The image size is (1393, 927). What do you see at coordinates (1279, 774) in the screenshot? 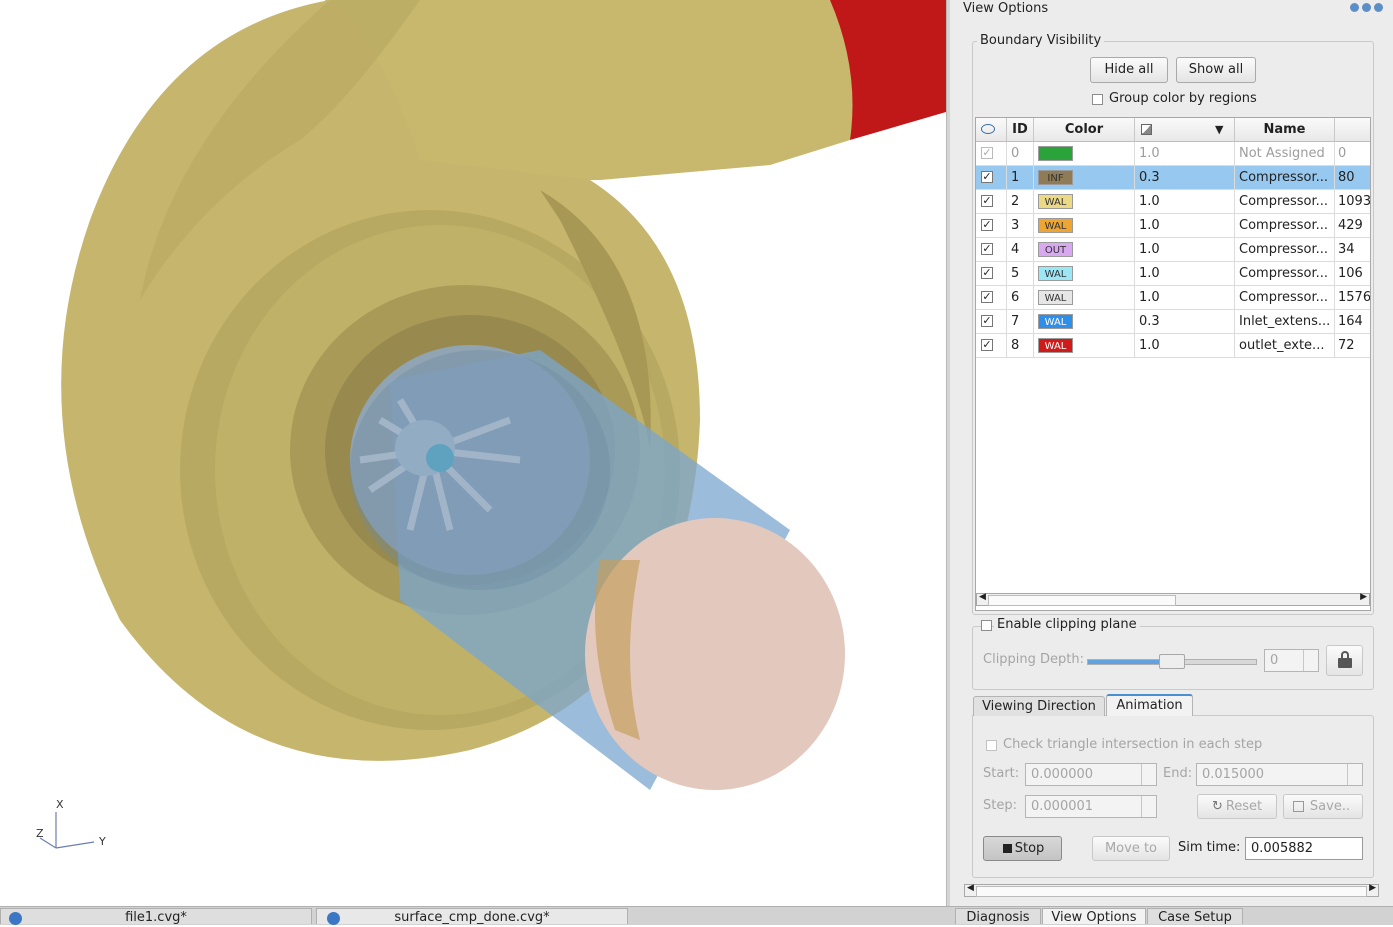
I see `end-input: 0.015000` at bounding box center [1279, 774].